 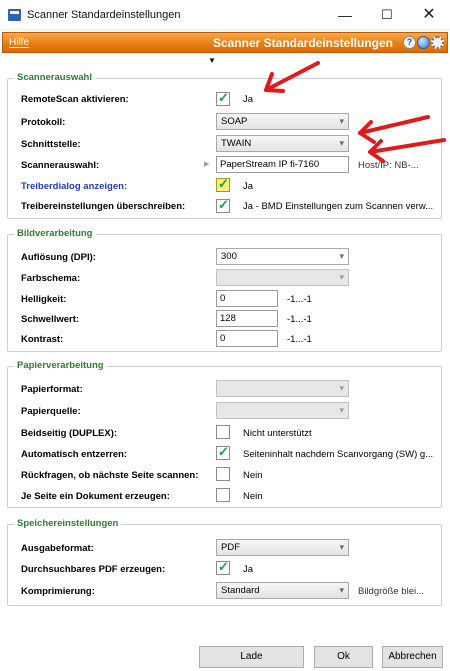 I want to click on checkbox-beidseitig, so click(x=223, y=432).